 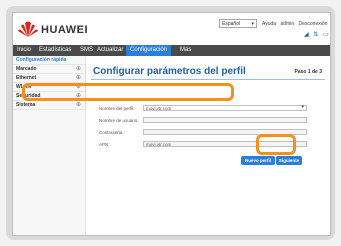 I want to click on password-label: Contraseña:, so click(x=111, y=132).